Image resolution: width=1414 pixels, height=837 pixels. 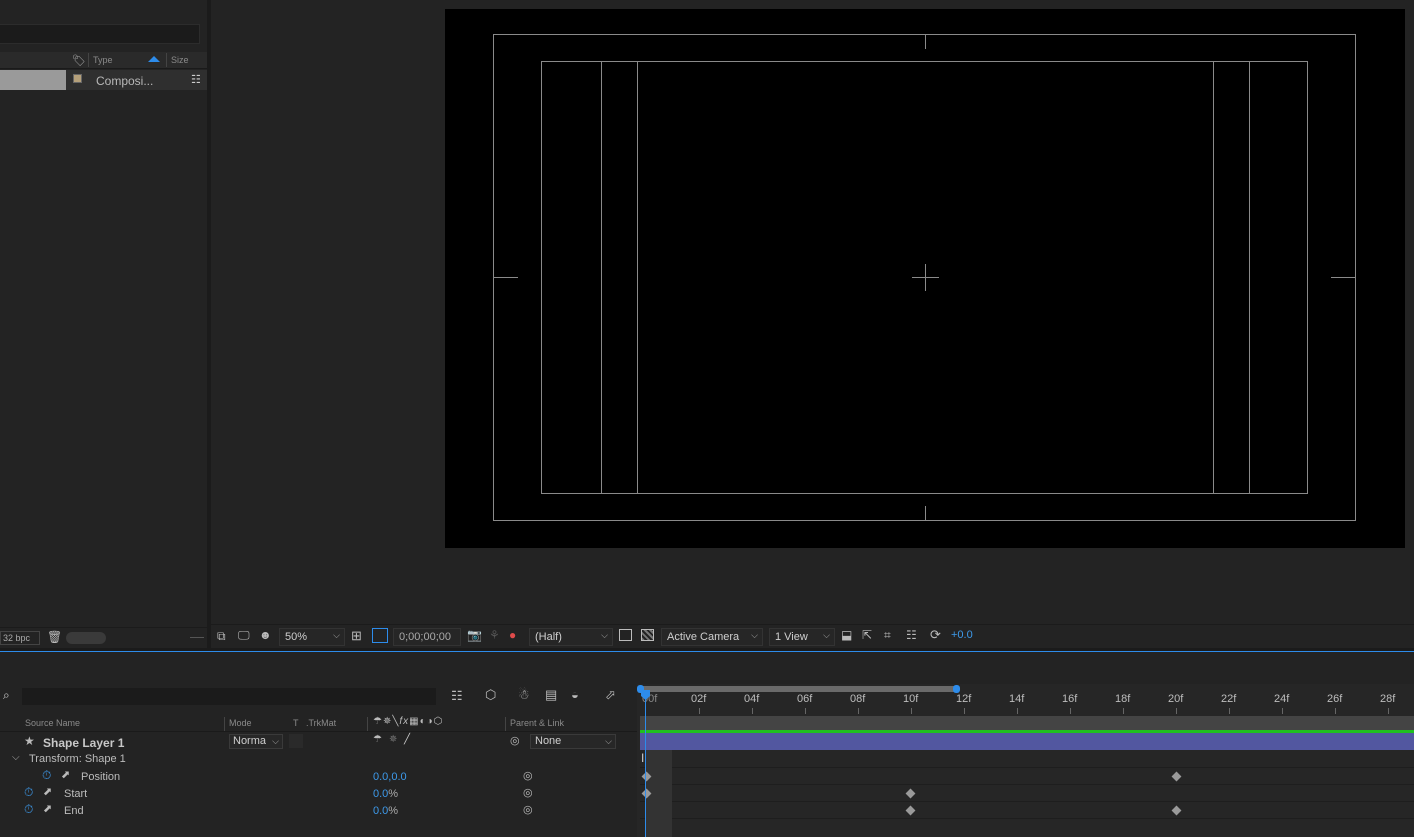 I want to click on project-column-header: 🏷 Type Size, so click(x=103, y=60).